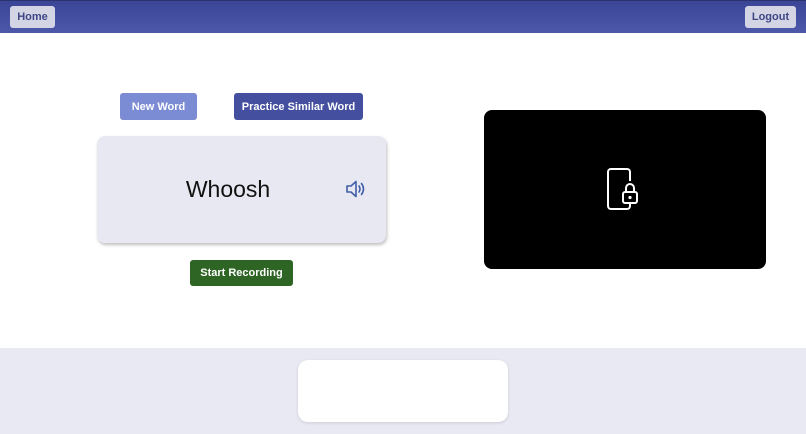 The image size is (806, 434). I want to click on word-card: Whoosh, so click(241, 189).